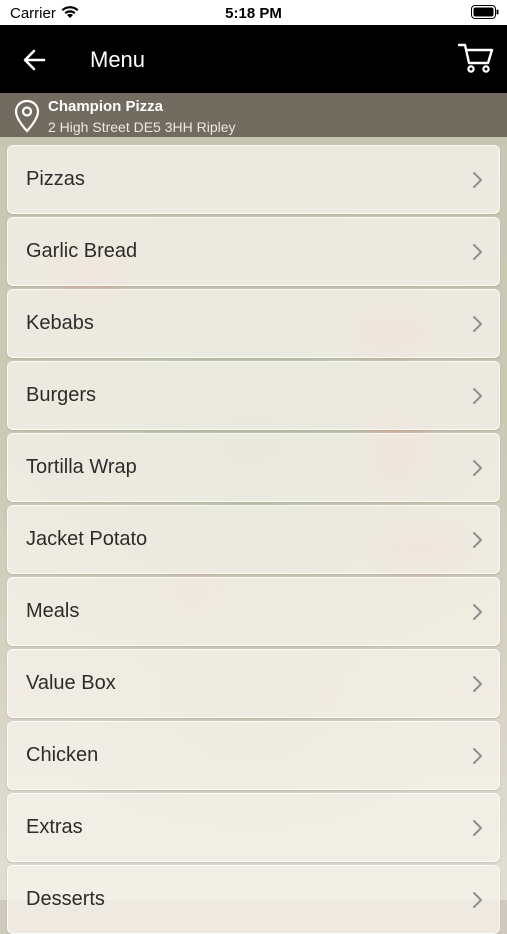 This screenshot has width=507, height=934. Describe the element at coordinates (476, 58) in the screenshot. I see `cart-button` at that location.